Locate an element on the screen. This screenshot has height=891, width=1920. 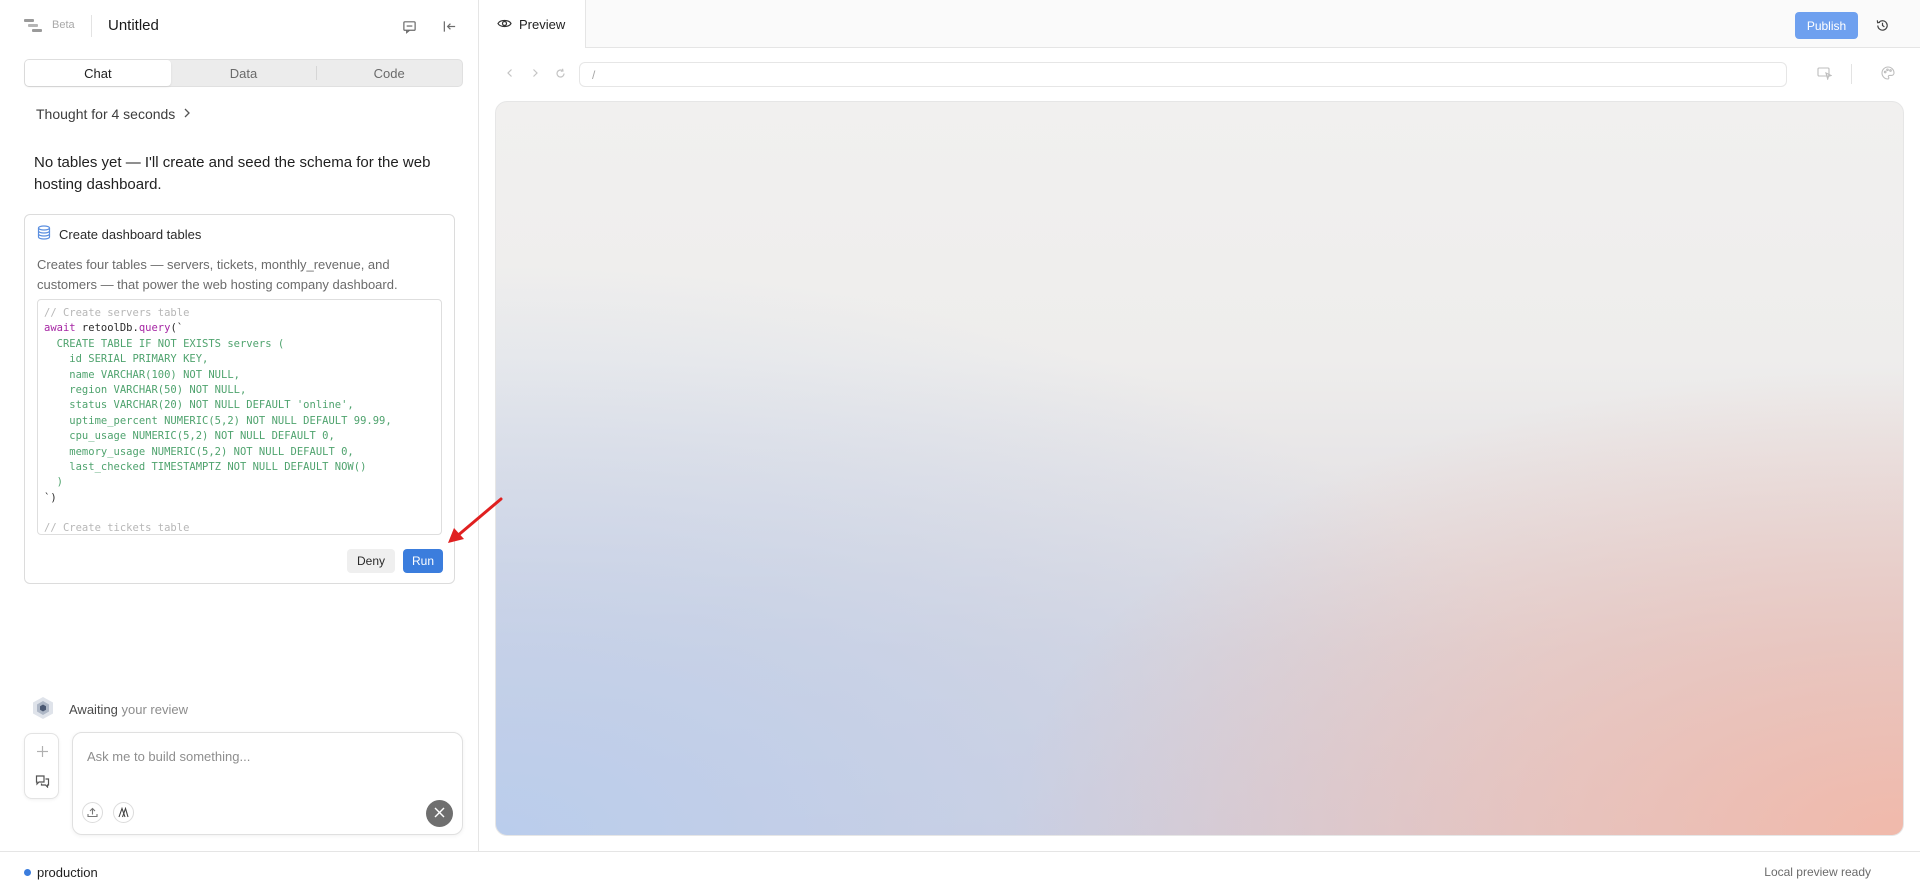
conversations-icon is located at coordinates (42, 781).